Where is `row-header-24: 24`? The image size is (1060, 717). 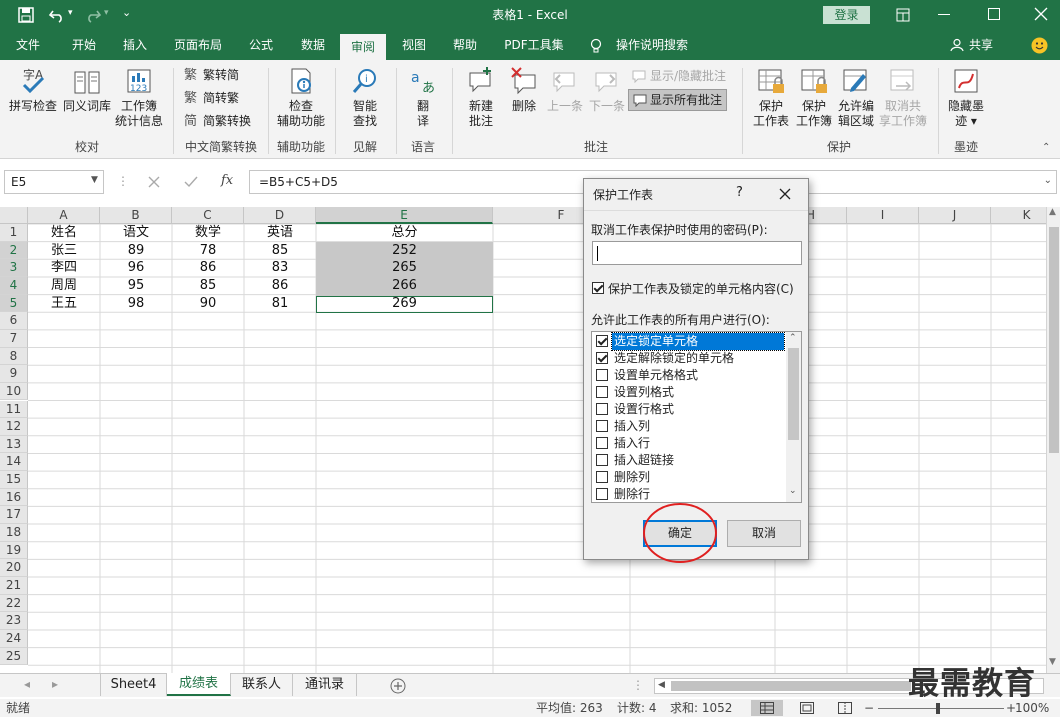 row-header-24: 24 is located at coordinates (14, 638).